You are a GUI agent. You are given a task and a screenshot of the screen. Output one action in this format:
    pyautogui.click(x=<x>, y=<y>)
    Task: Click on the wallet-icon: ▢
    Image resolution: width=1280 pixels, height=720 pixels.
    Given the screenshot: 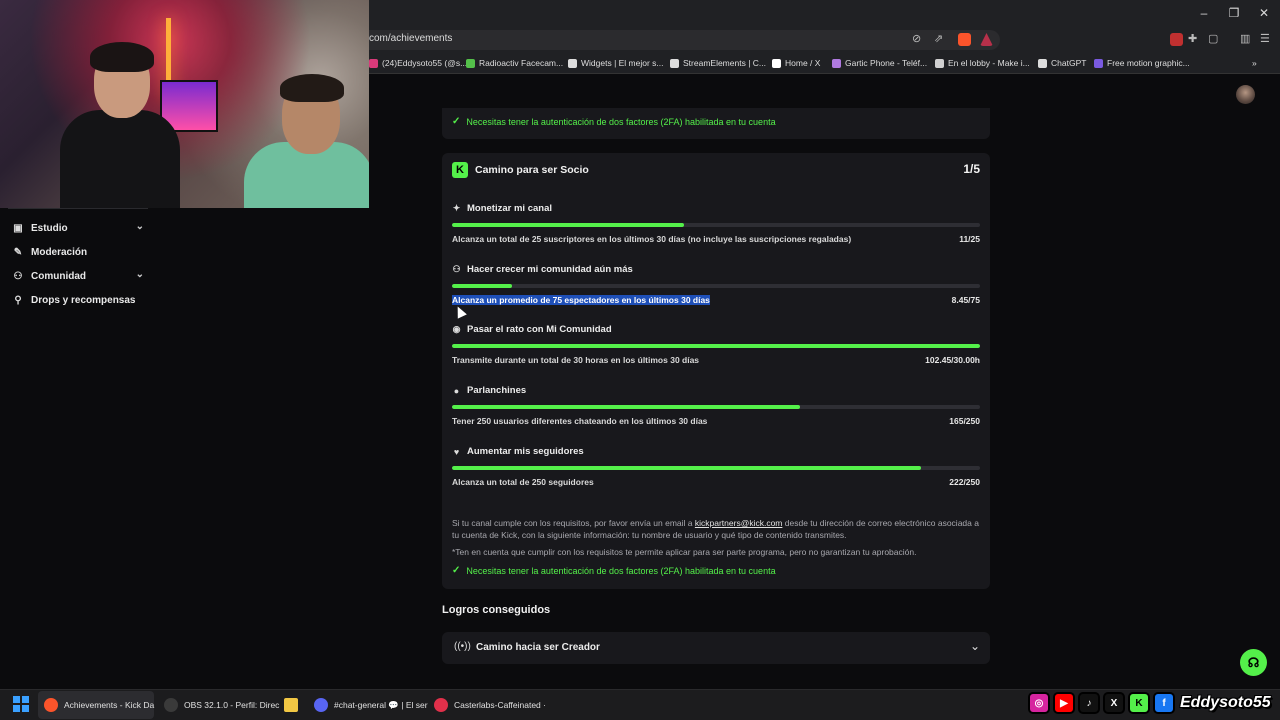 What is the action you would take?
    pyautogui.click(x=1213, y=38)
    